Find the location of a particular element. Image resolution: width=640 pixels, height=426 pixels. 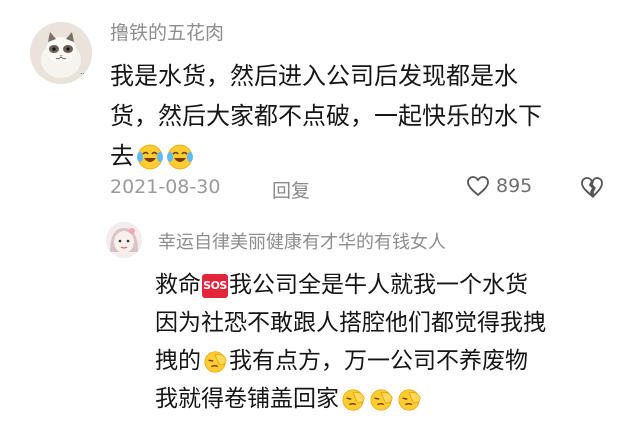

dislike-button is located at coordinates (592, 189).